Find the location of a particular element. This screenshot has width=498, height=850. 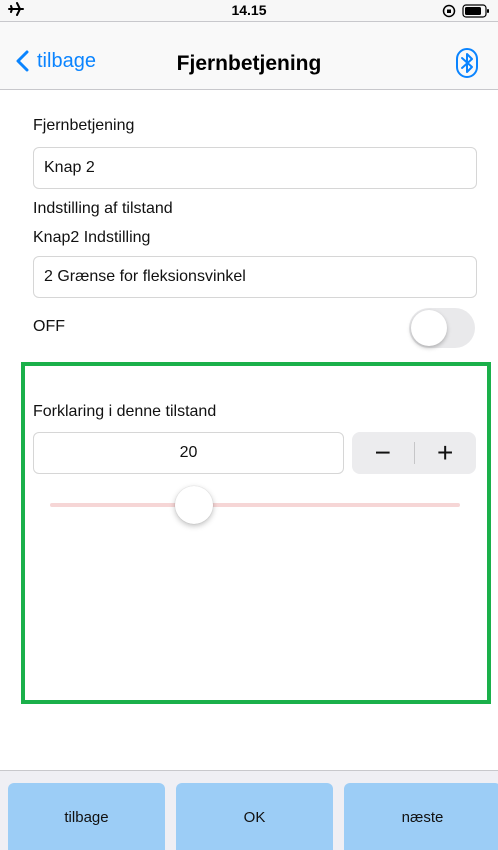

bluetooth-icon is located at coordinates (467, 65).